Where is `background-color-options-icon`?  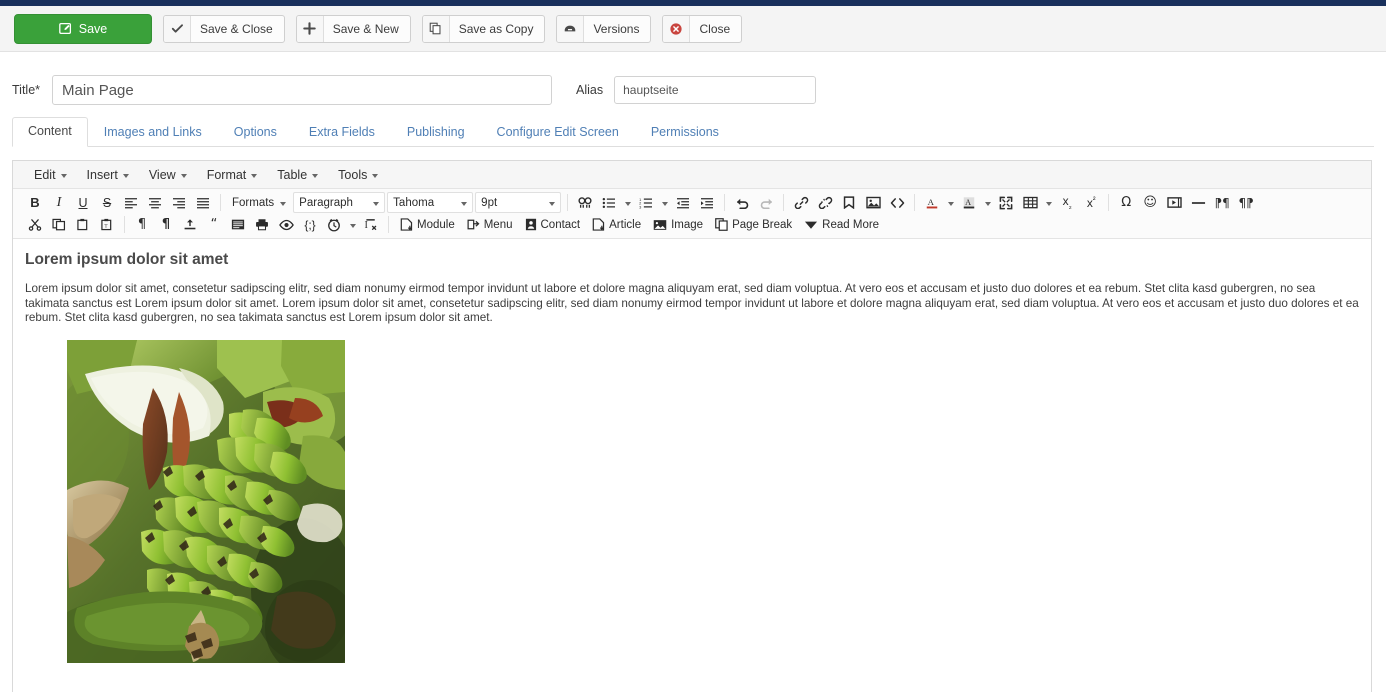
background-color-options-icon is located at coordinates (987, 202).